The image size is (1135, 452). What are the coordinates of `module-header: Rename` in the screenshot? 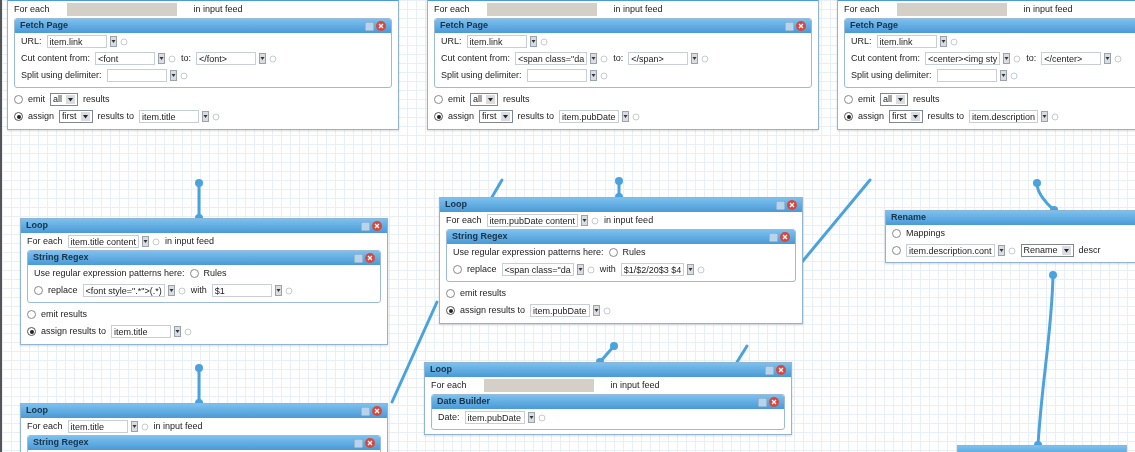 It's located at (1010, 218).